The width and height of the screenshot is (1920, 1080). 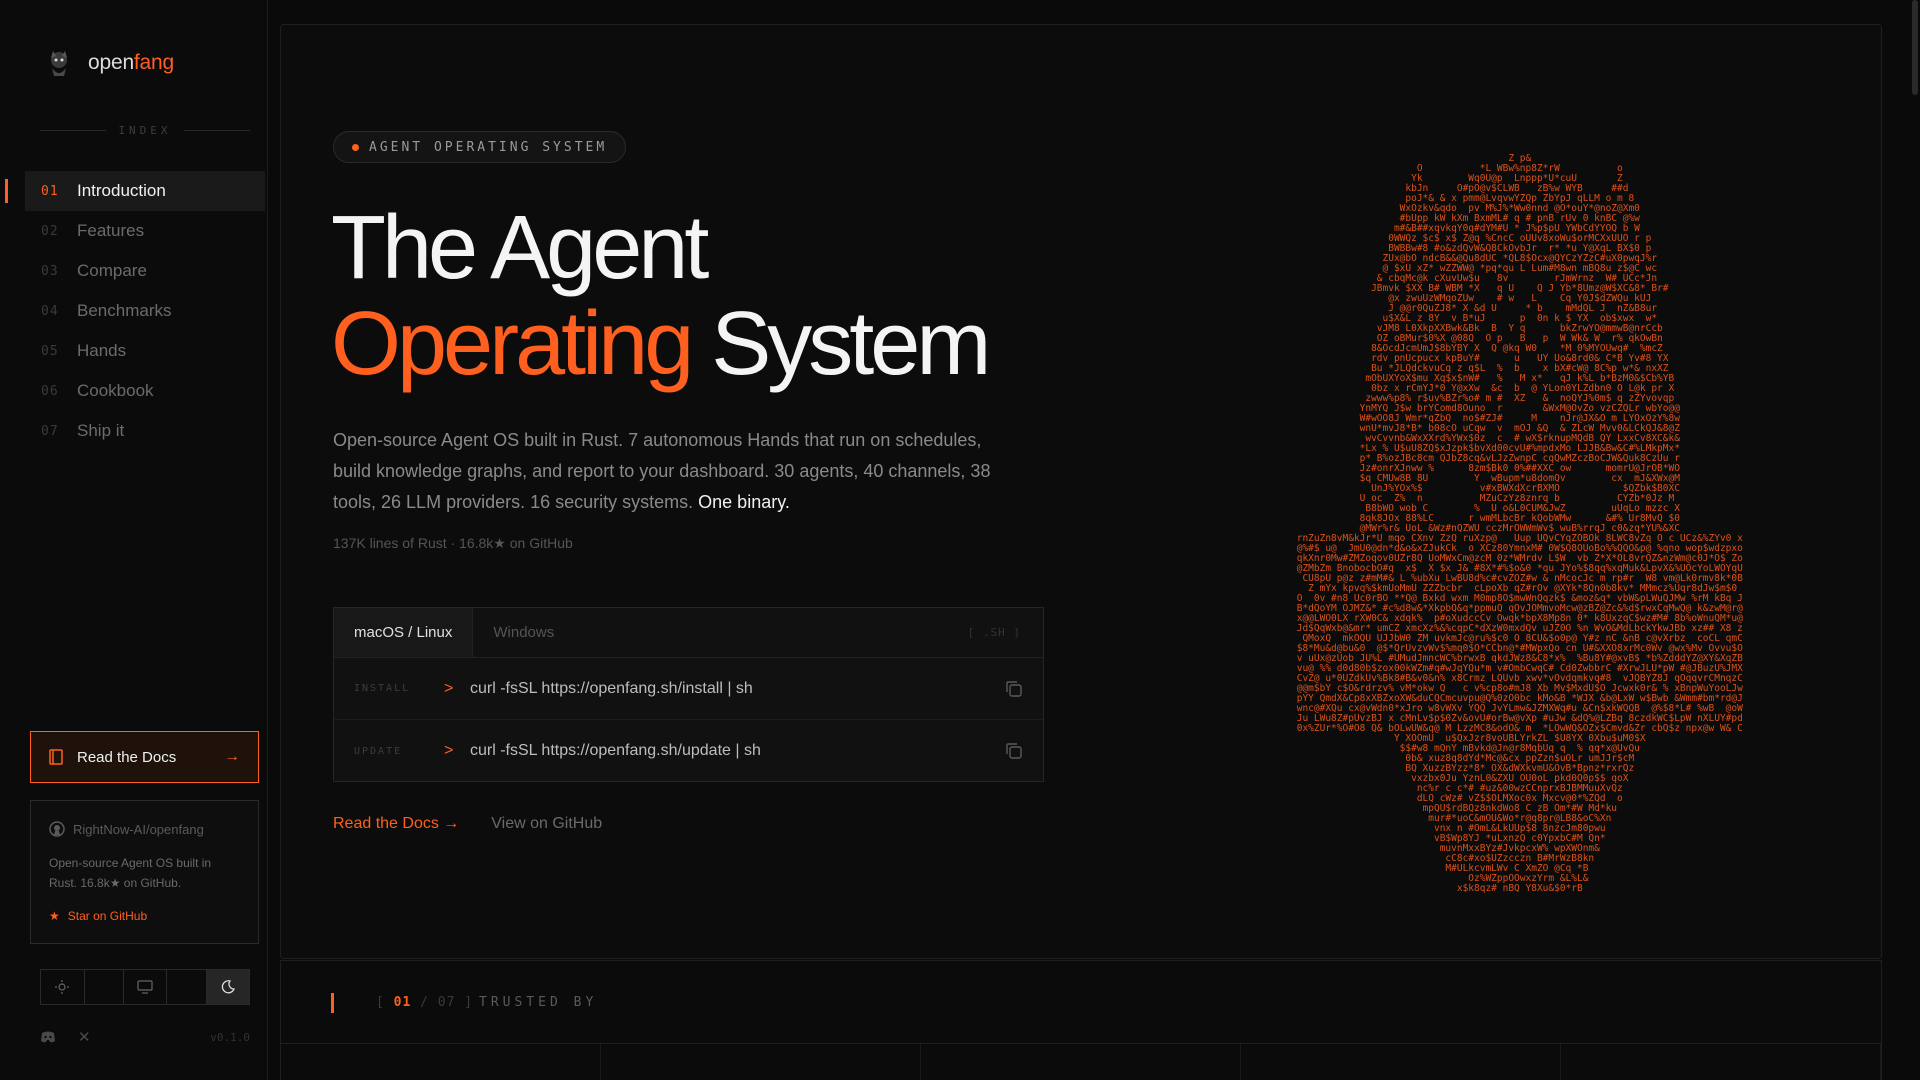 What do you see at coordinates (50, 311) in the screenshot?
I see `nav-num: 04` at bounding box center [50, 311].